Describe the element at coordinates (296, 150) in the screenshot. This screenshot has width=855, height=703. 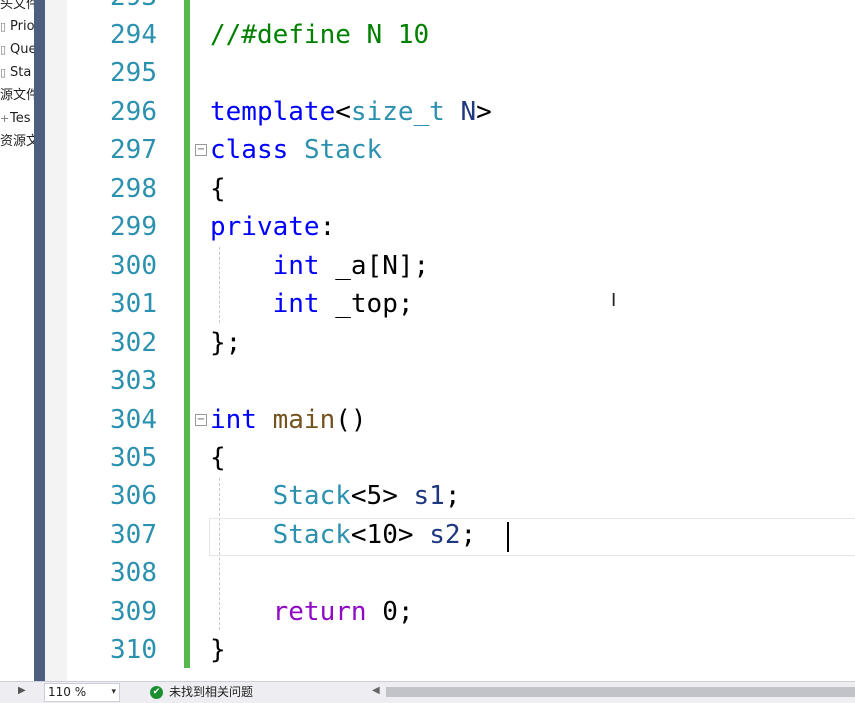
I see `code-line: class Stack` at that location.